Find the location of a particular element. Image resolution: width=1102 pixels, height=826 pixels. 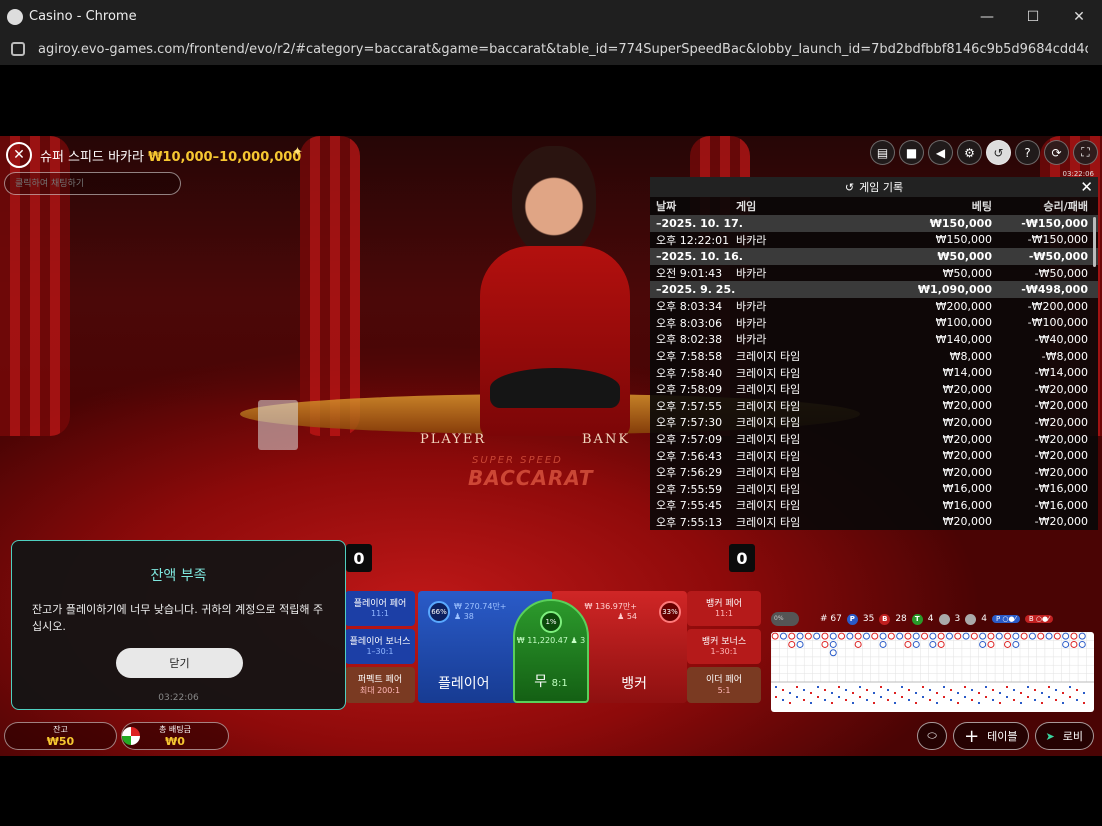

history-row: 오후 12:22:01 바카라 ₩150,000 -₩150,000 is located at coordinates (874, 240).